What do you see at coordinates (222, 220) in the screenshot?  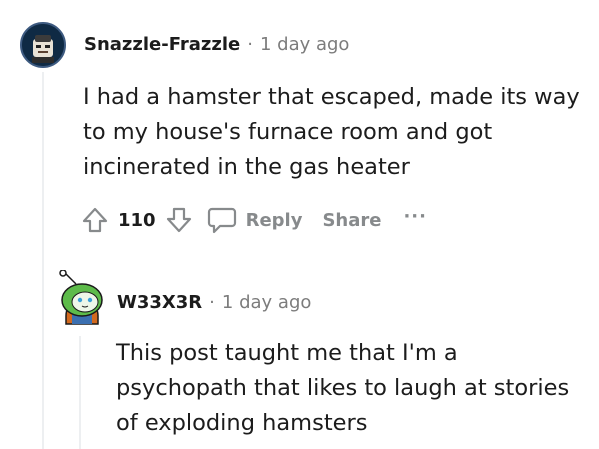 I see `comment-bubble-icon` at bounding box center [222, 220].